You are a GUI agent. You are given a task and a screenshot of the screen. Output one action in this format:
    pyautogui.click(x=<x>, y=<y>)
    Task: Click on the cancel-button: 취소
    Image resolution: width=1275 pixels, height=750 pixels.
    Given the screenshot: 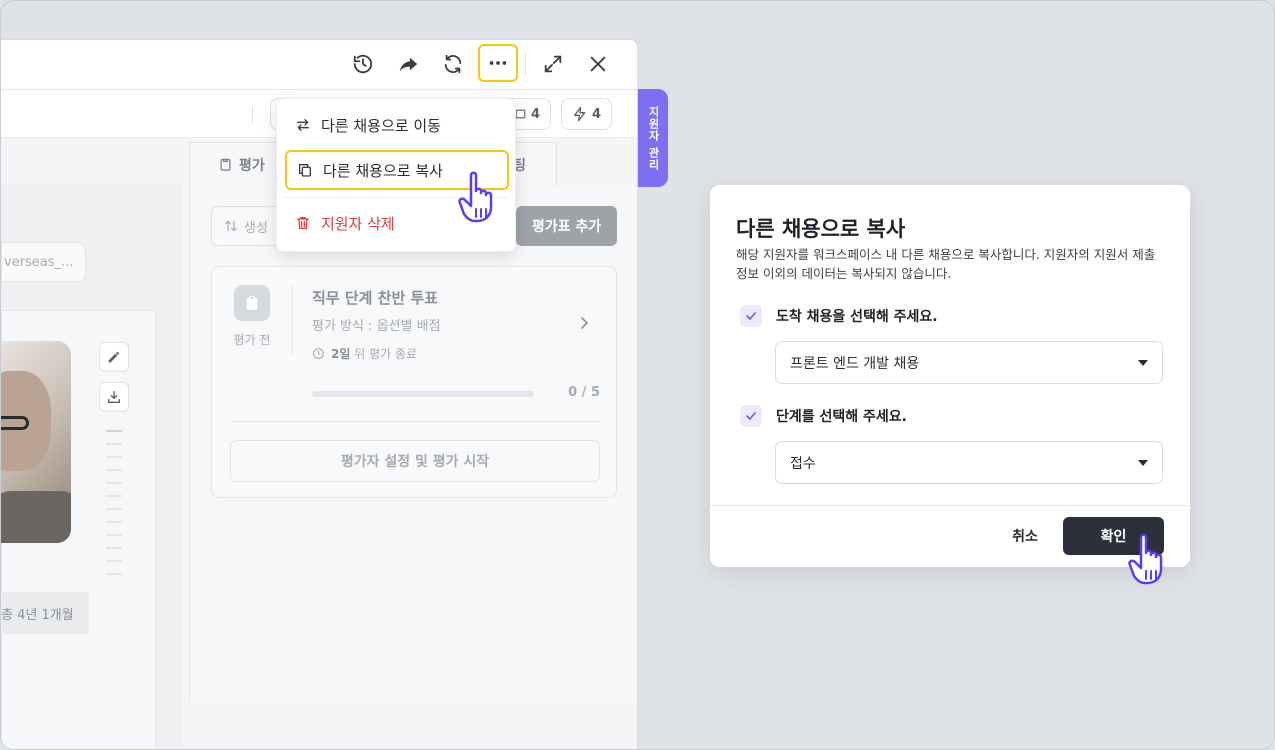 What is the action you would take?
    pyautogui.click(x=1025, y=536)
    